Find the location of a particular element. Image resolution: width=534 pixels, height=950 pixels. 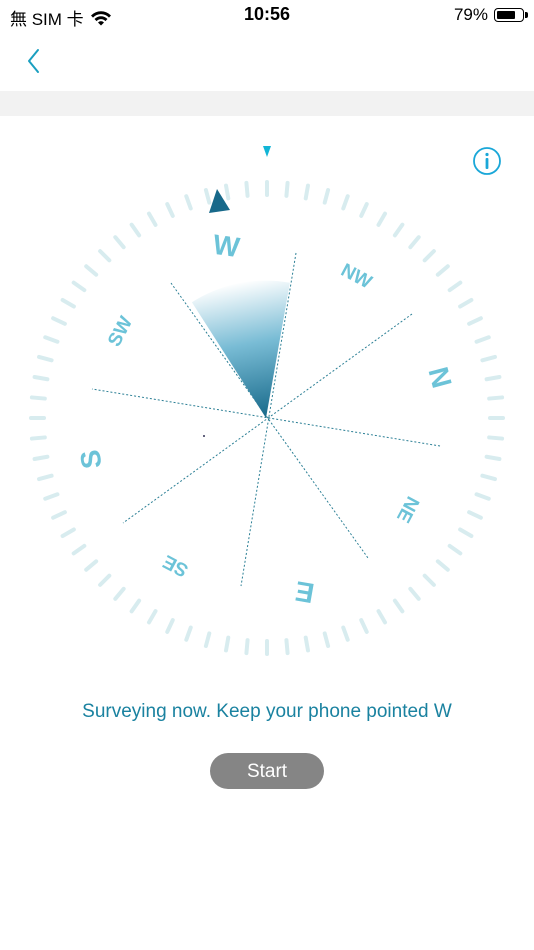

direction-label-e: E is located at coordinates (305, 592).